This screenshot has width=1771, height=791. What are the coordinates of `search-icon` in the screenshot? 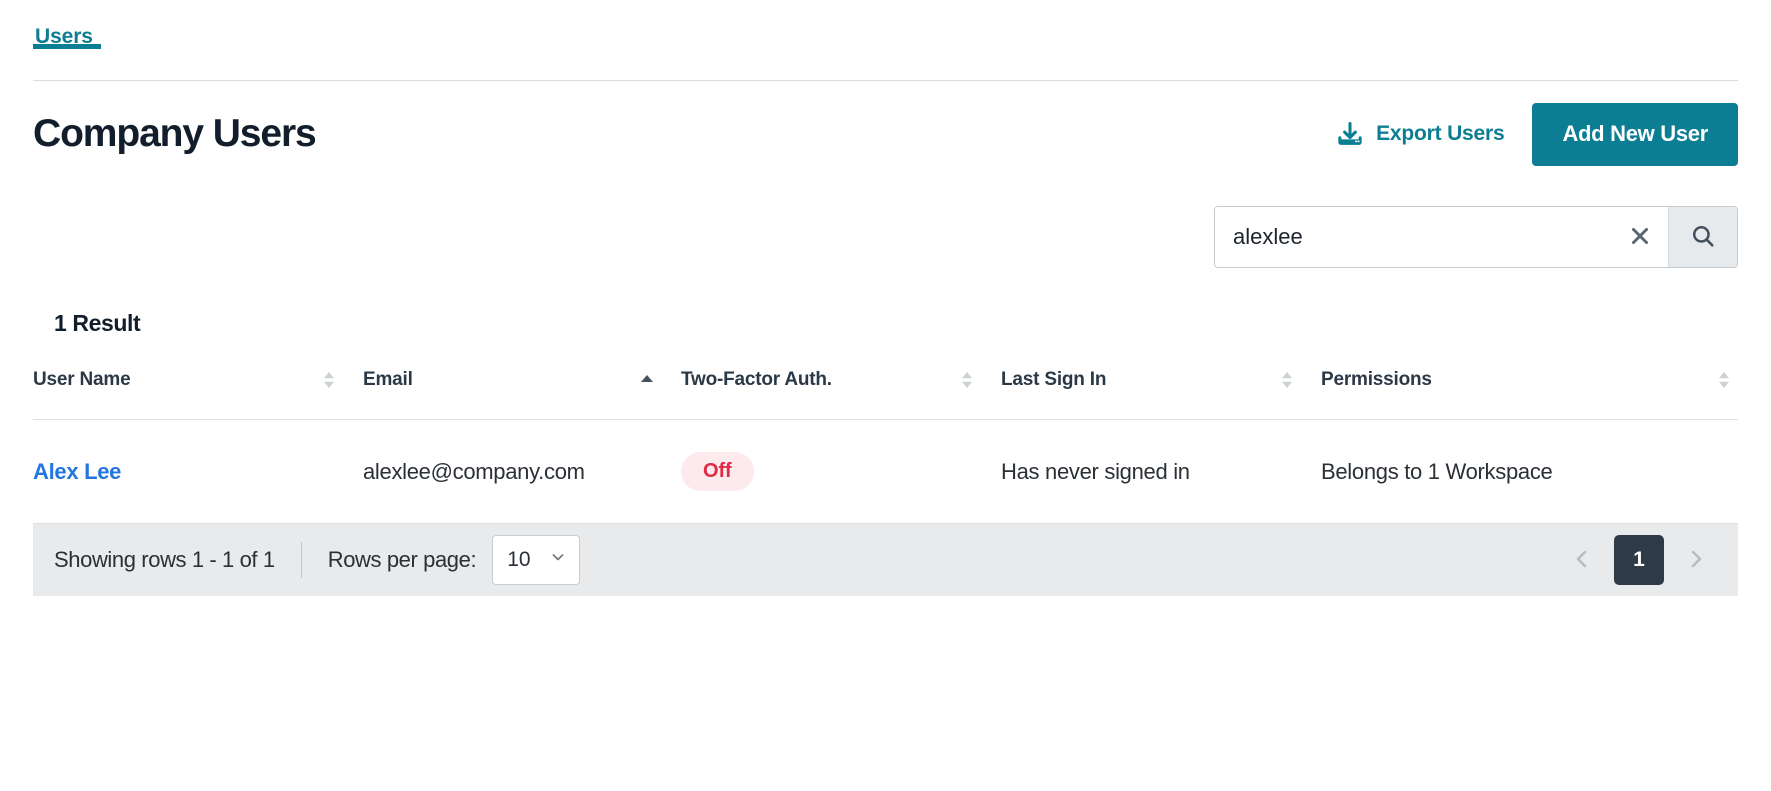 It's located at (1703, 237).